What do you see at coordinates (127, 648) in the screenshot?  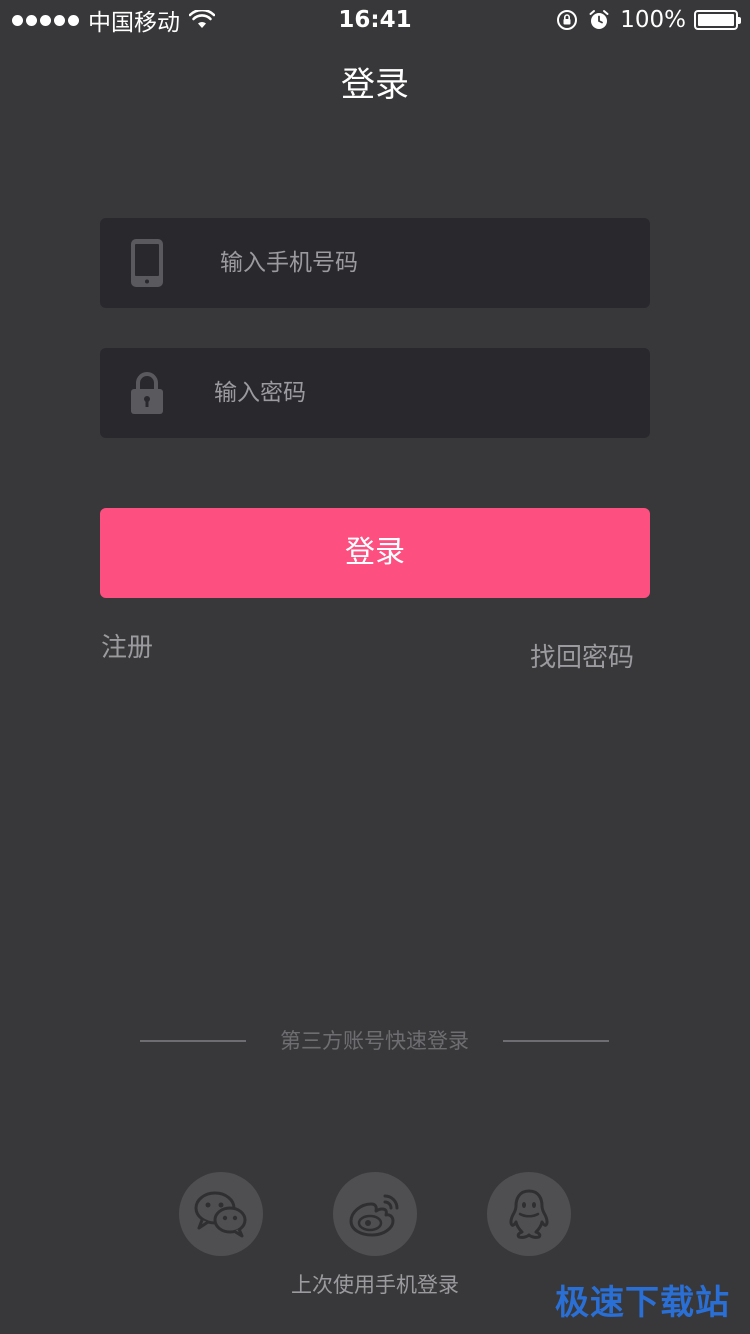 I see `register-link: 注册` at bounding box center [127, 648].